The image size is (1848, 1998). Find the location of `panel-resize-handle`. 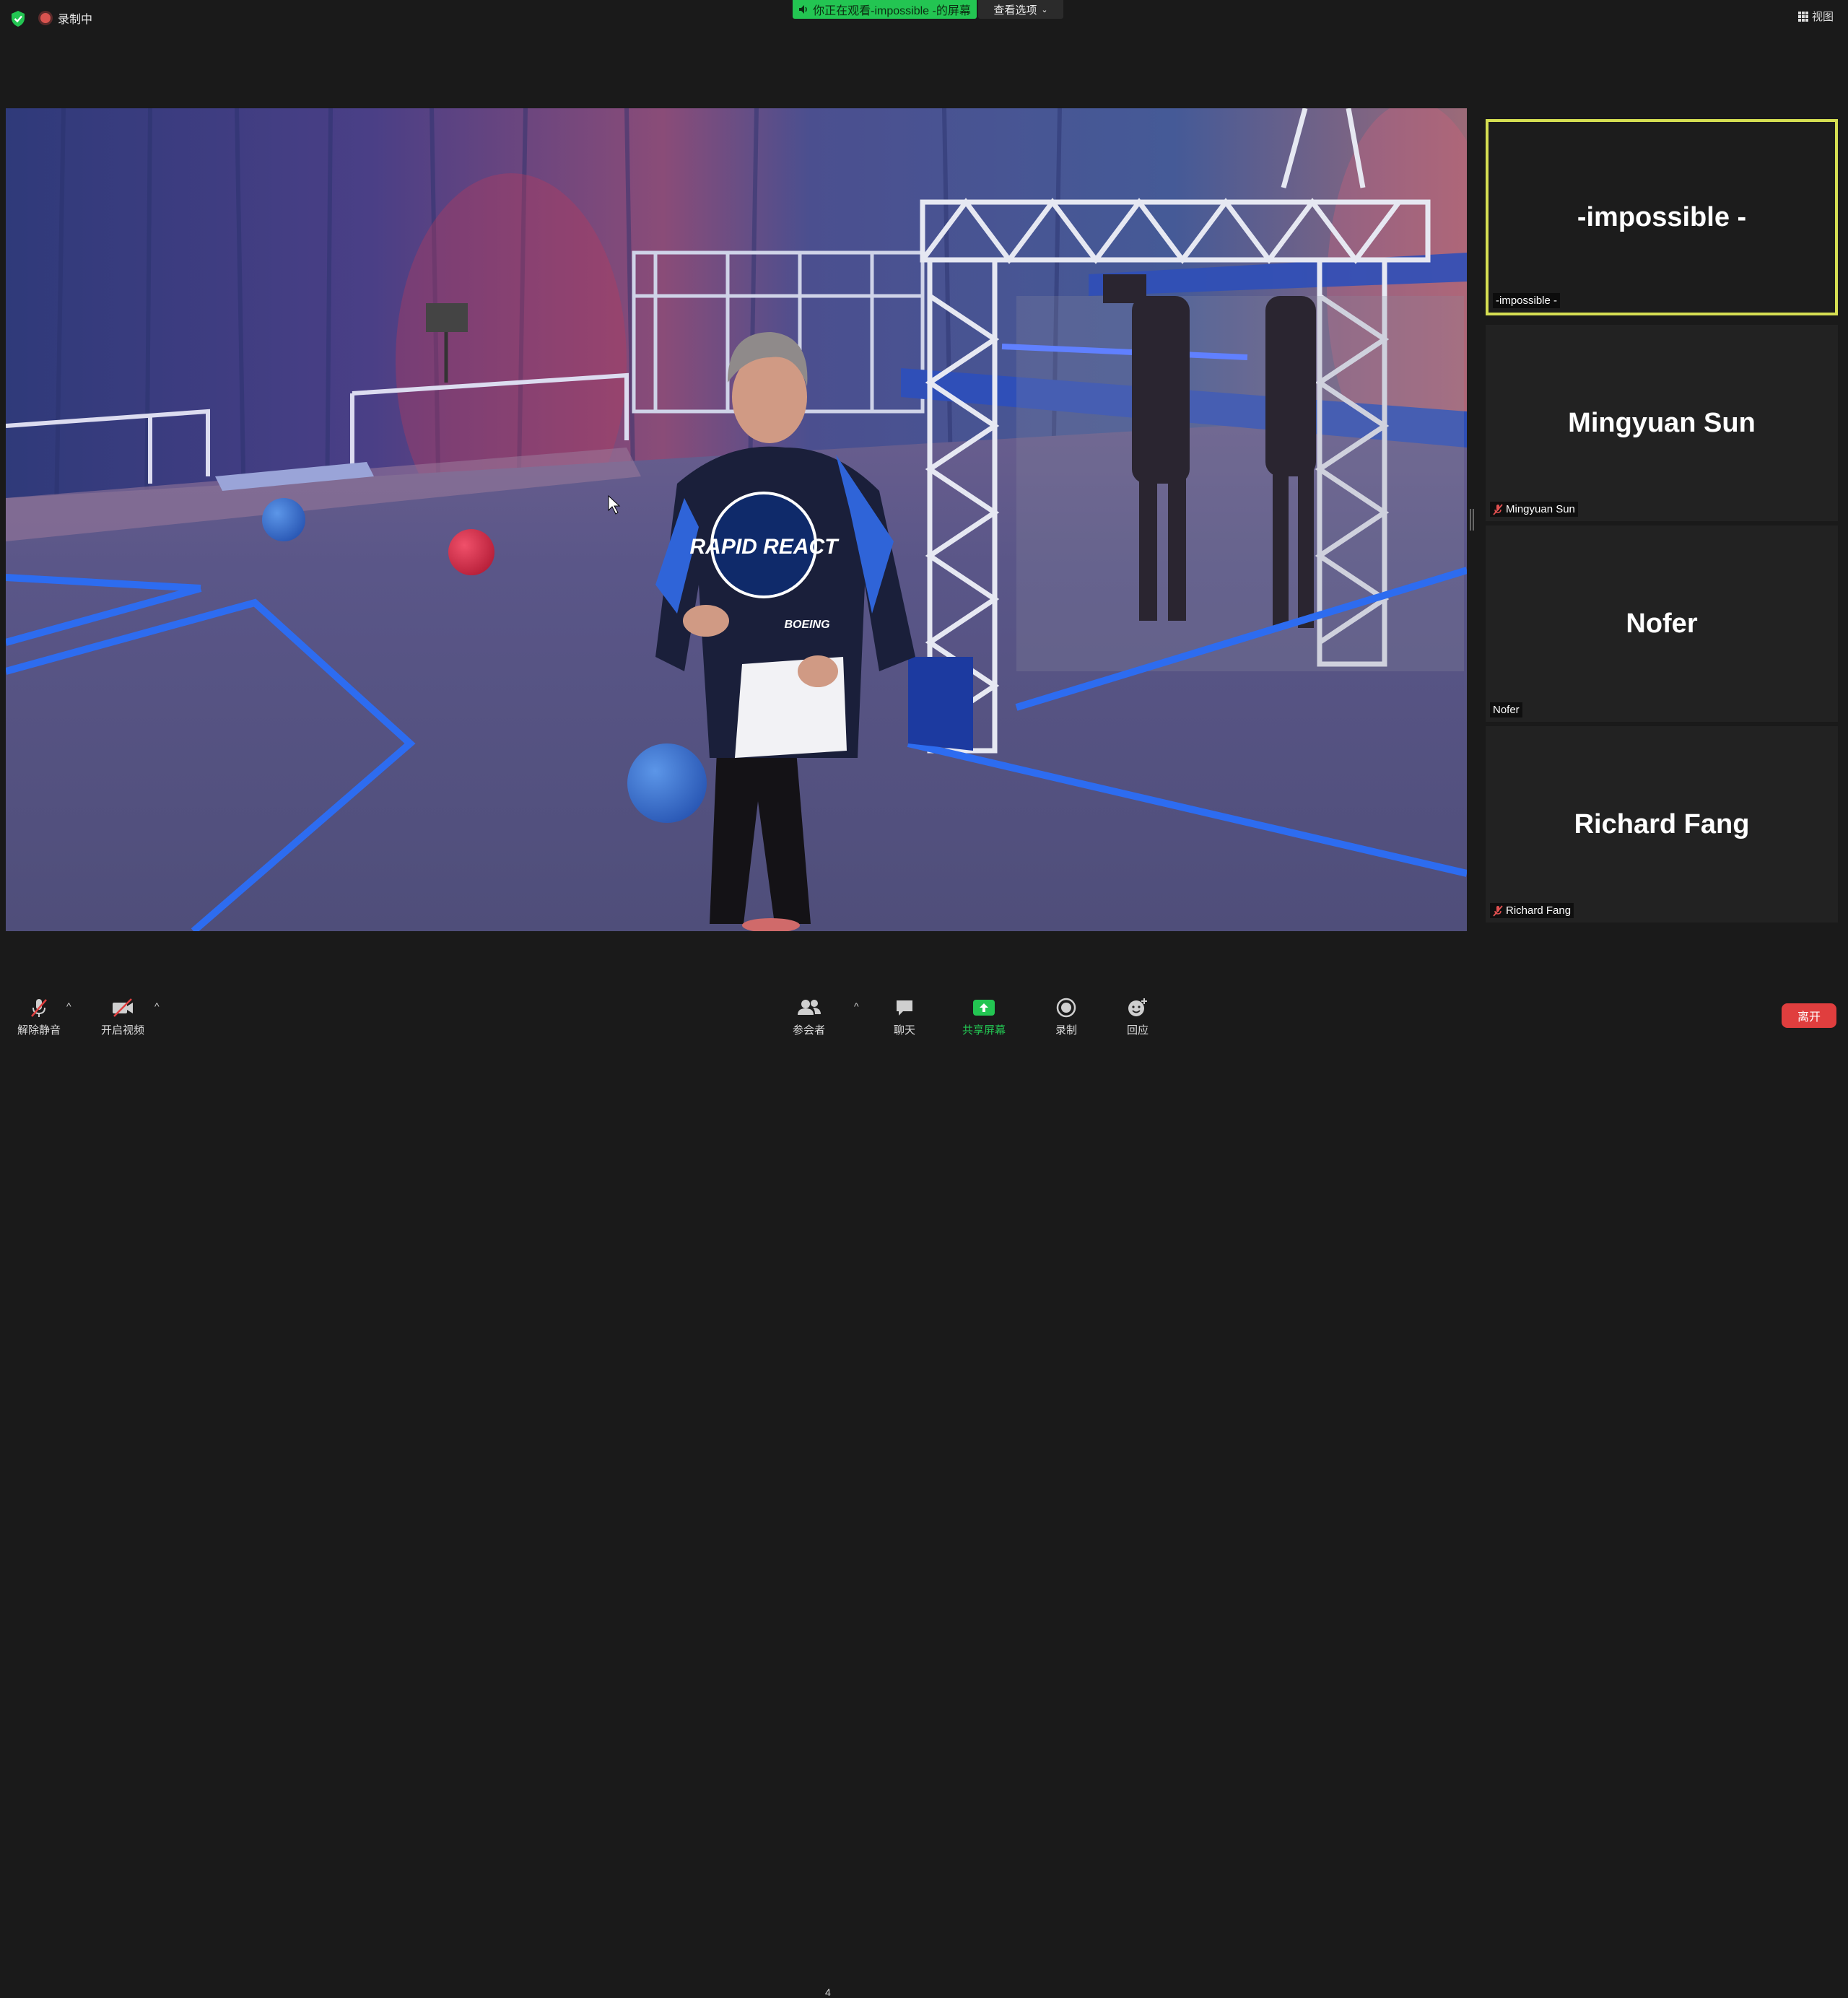

panel-resize-handle is located at coordinates (1472, 520).